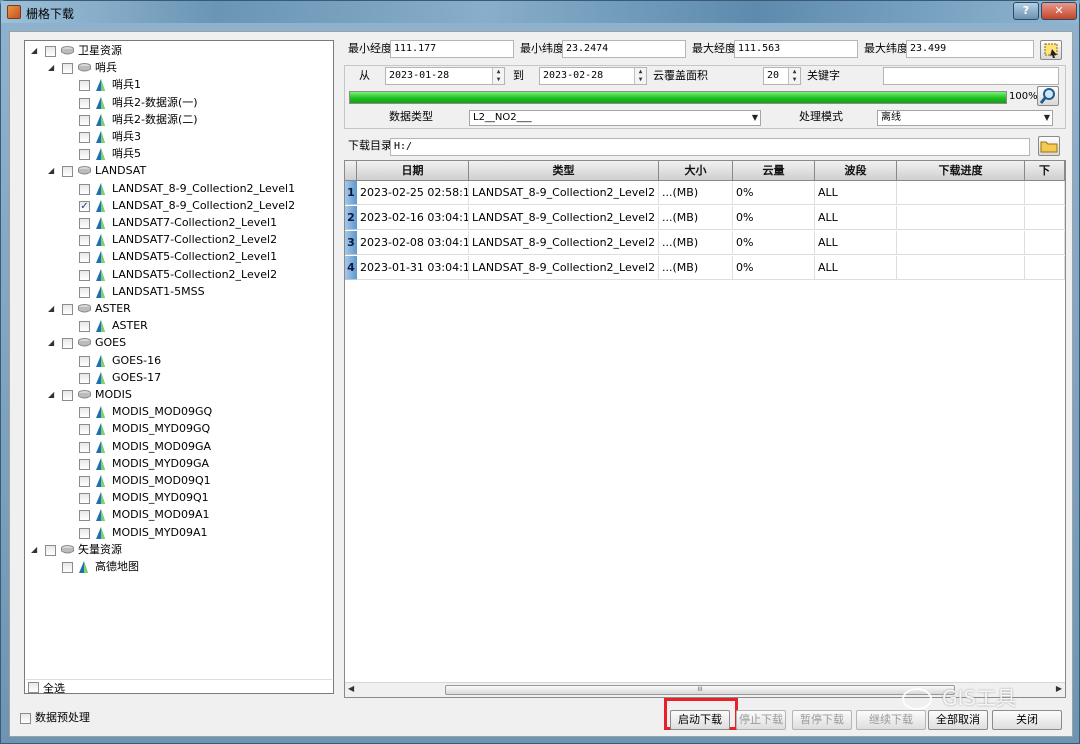 This screenshot has height=744, width=1080. Describe the element at coordinates (413, 171) in the screenshot. I see `column-header: 日期` at that location.